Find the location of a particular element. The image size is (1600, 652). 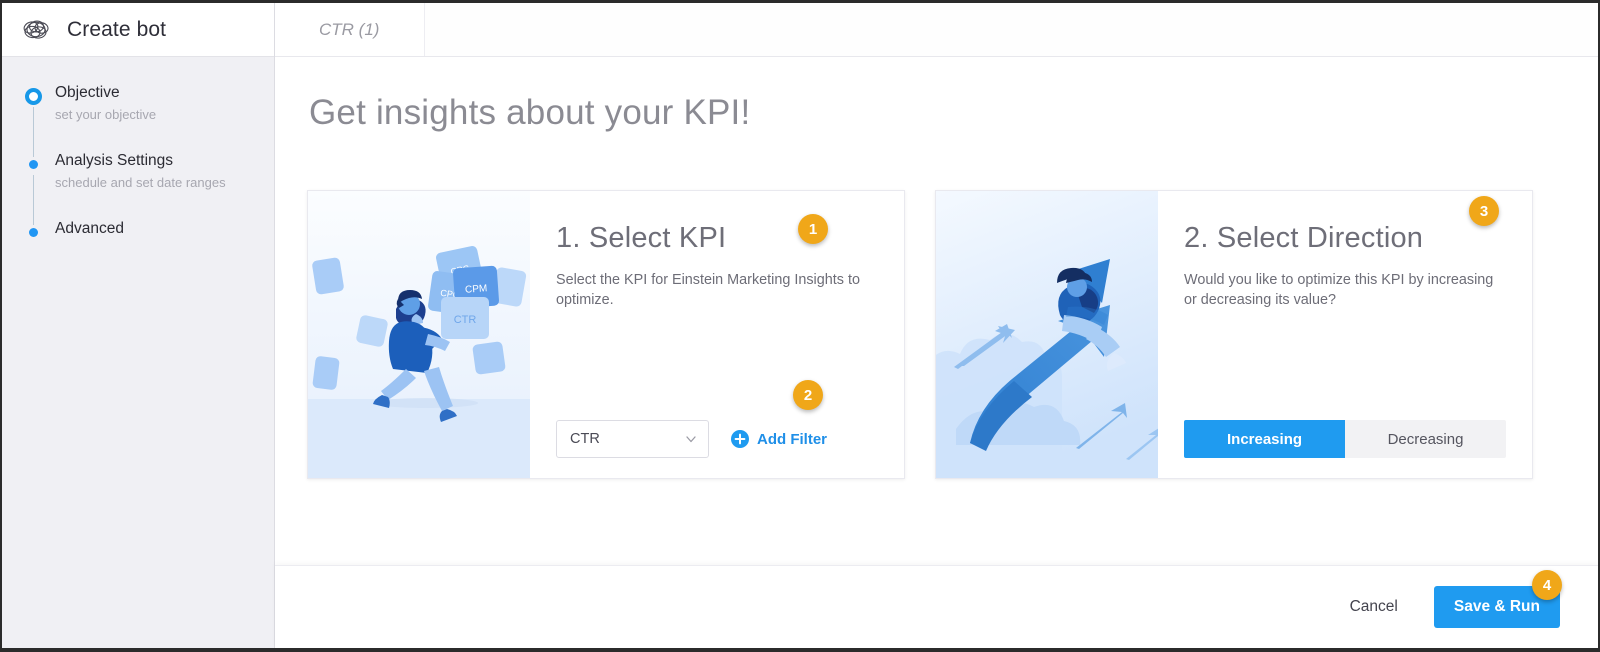

tab-ctr: CTR (1) is located at coordinates (350, 29).